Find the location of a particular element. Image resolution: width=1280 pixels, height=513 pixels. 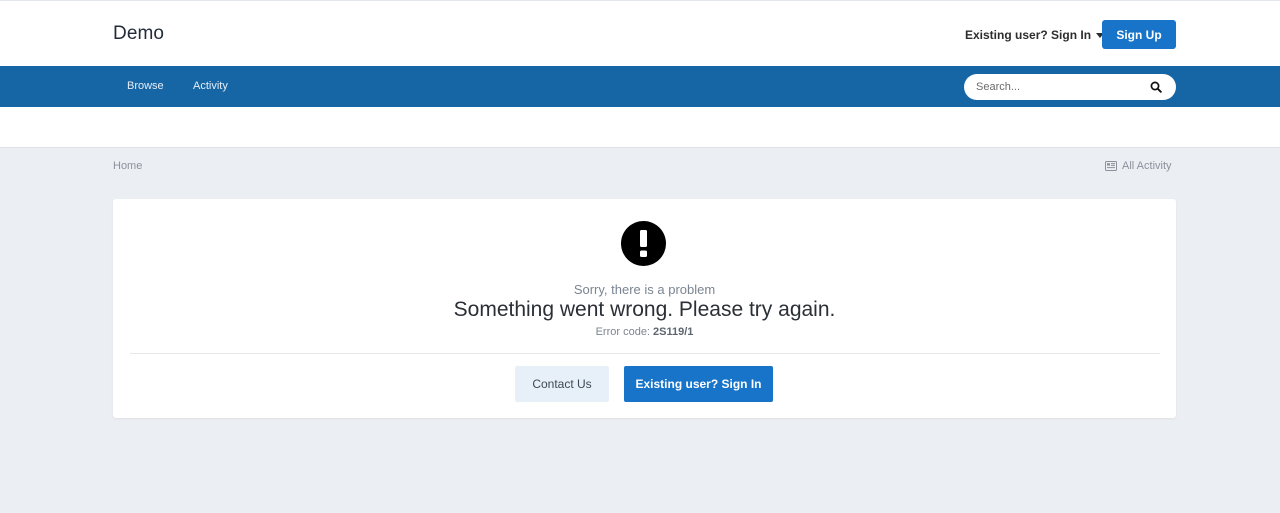

search-box is located at coordinates (1070, 87).